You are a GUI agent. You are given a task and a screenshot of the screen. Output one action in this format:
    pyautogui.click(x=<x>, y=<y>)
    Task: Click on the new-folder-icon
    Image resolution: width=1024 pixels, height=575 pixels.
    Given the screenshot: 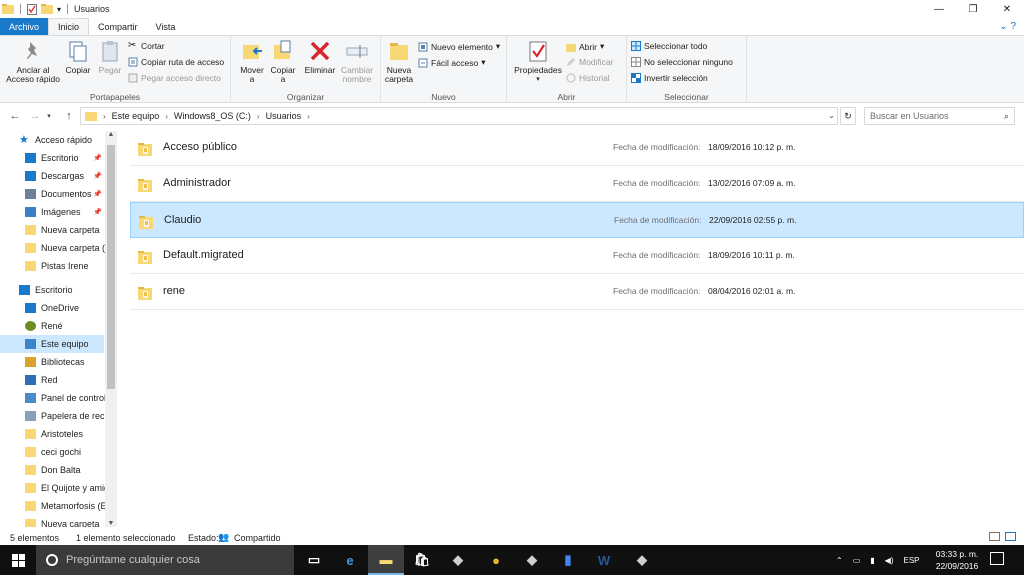 What is the action you would take?
    pyautogui.click(x=47, y=9)
    